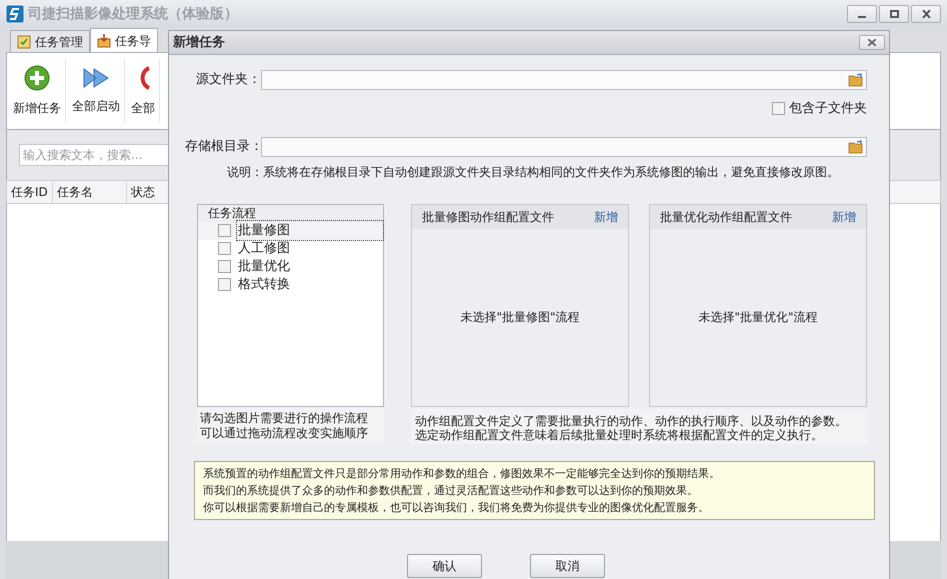  I want to click on toolbar-button: 全部启动, so click(96, 91).